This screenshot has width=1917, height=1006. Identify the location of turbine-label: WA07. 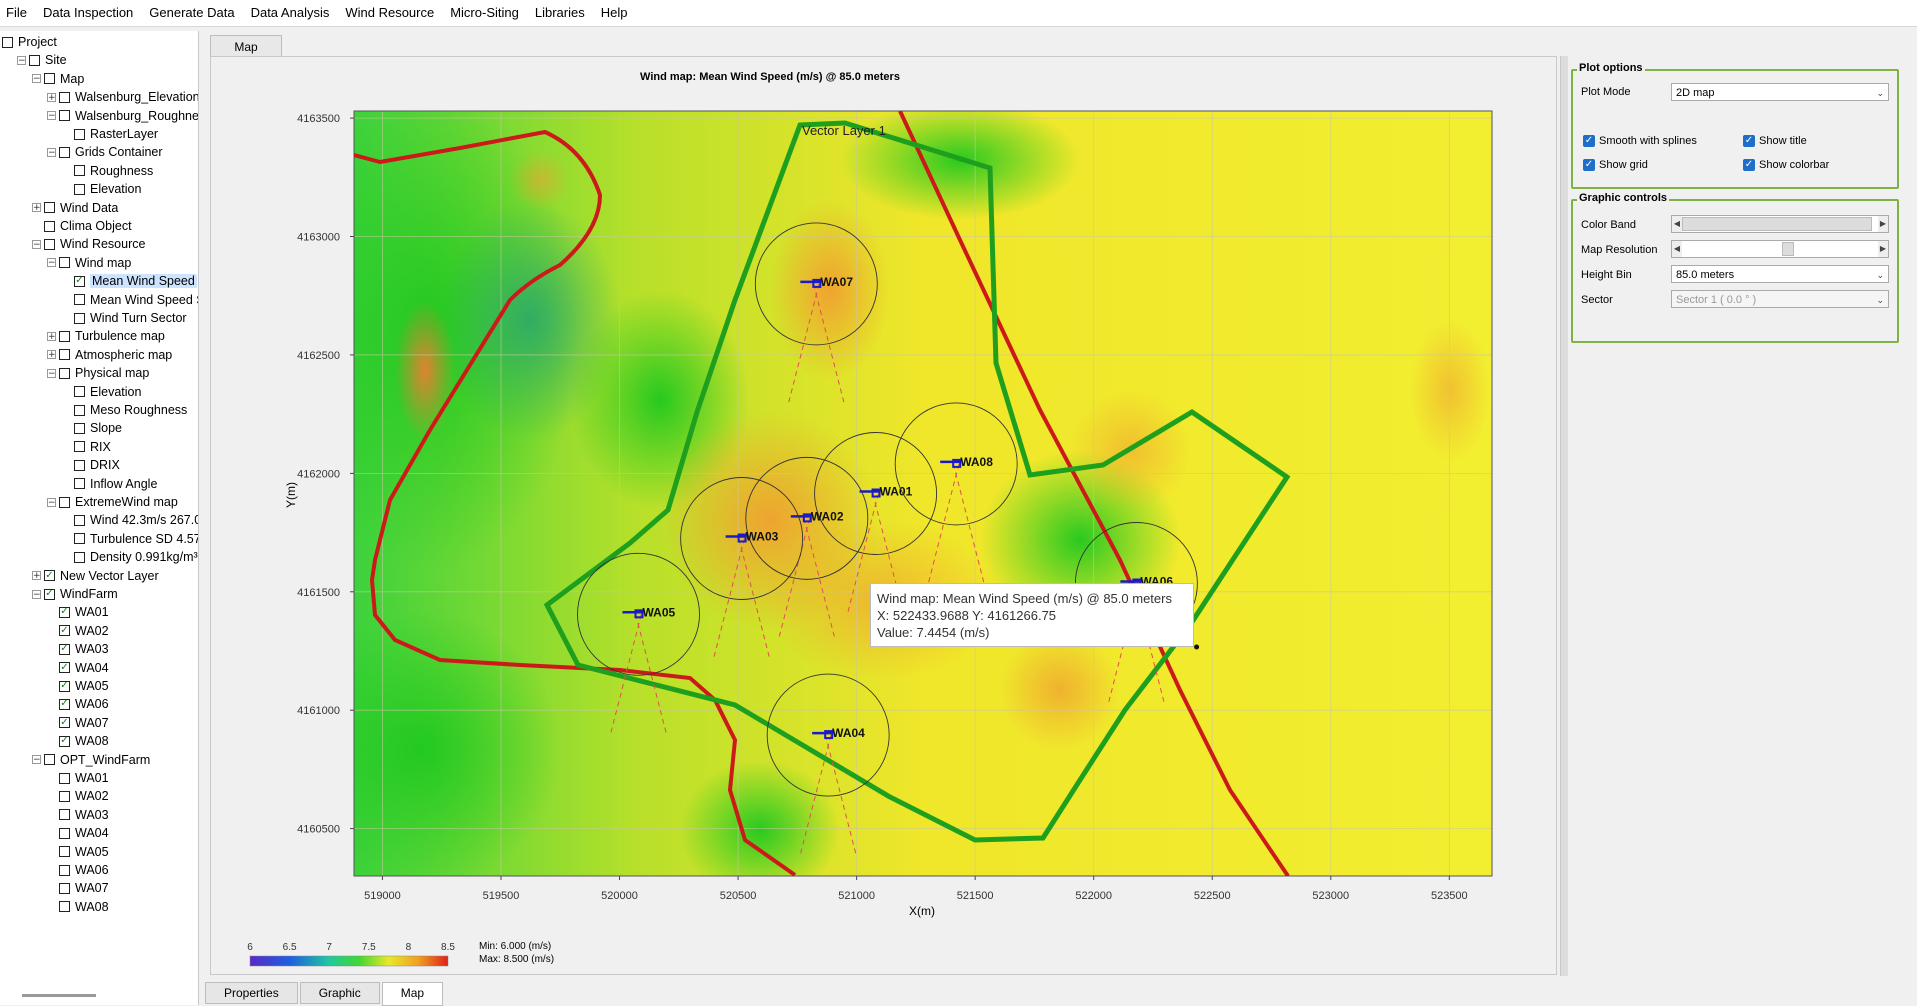
(836, 282).